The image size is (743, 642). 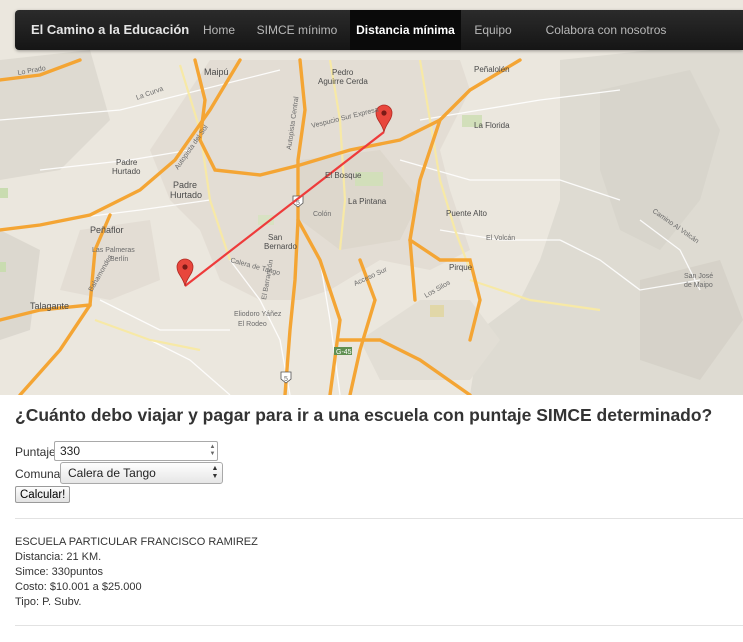 What do you see at coordinates (212, 451) in the screenshot?
I see `puntaje-spinner-icon: ▲ ▼` at bounding box center [212, 451].